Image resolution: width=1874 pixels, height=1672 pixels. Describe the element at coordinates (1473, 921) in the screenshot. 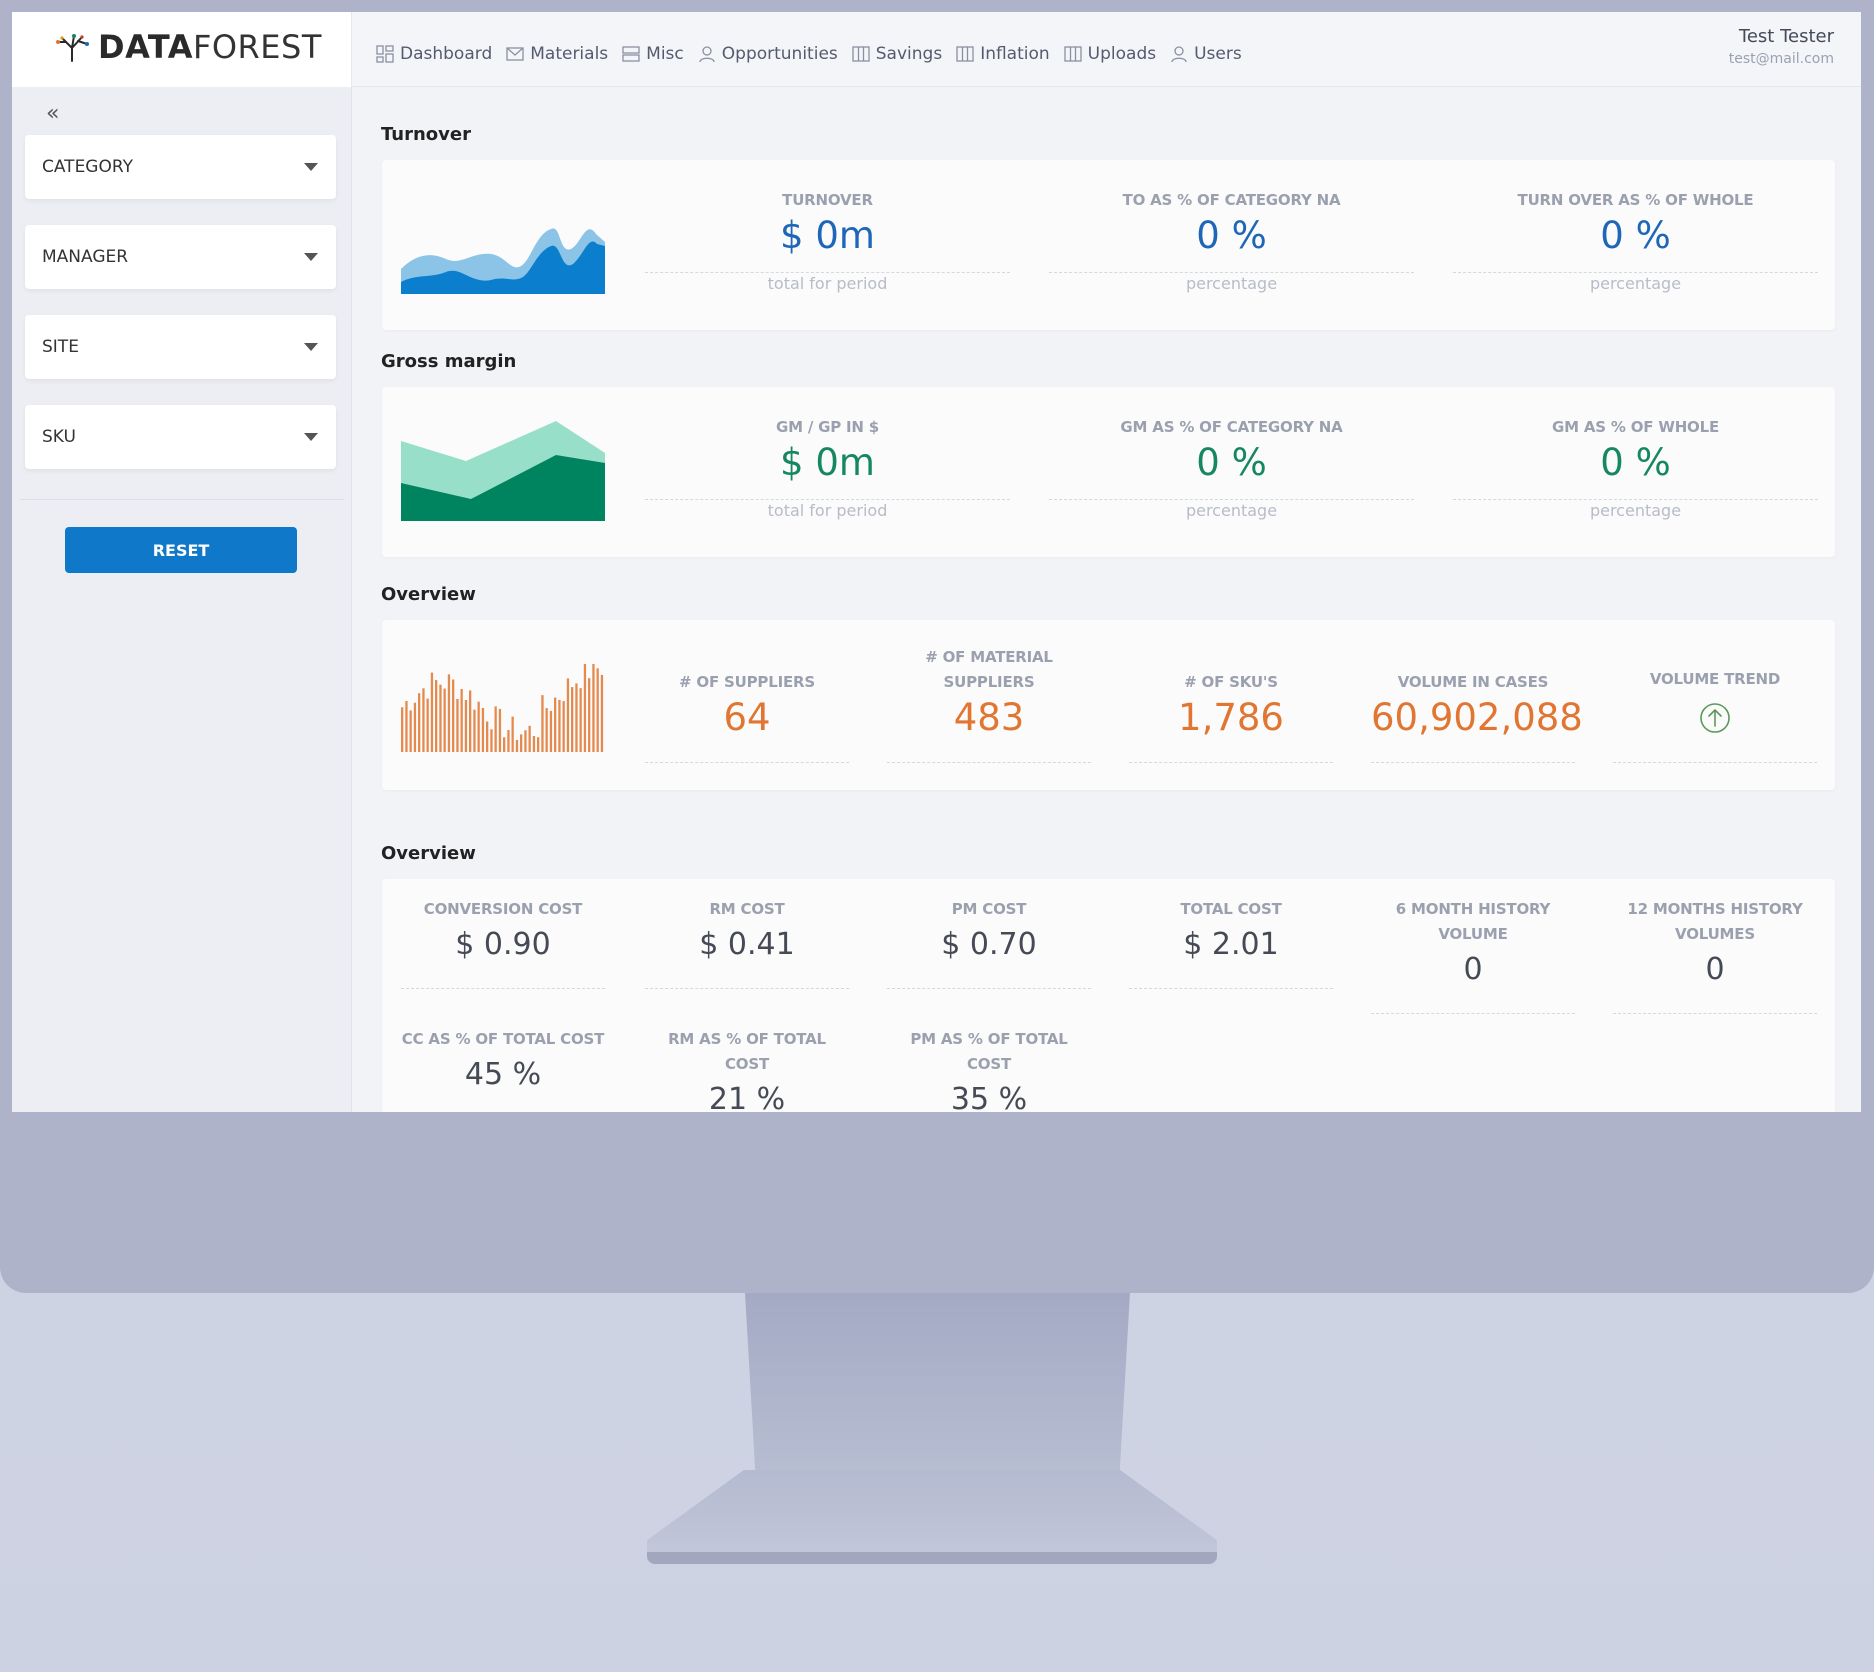

I see `kpi-label: 6 MONTH HISTORY VOLUME` at that location.